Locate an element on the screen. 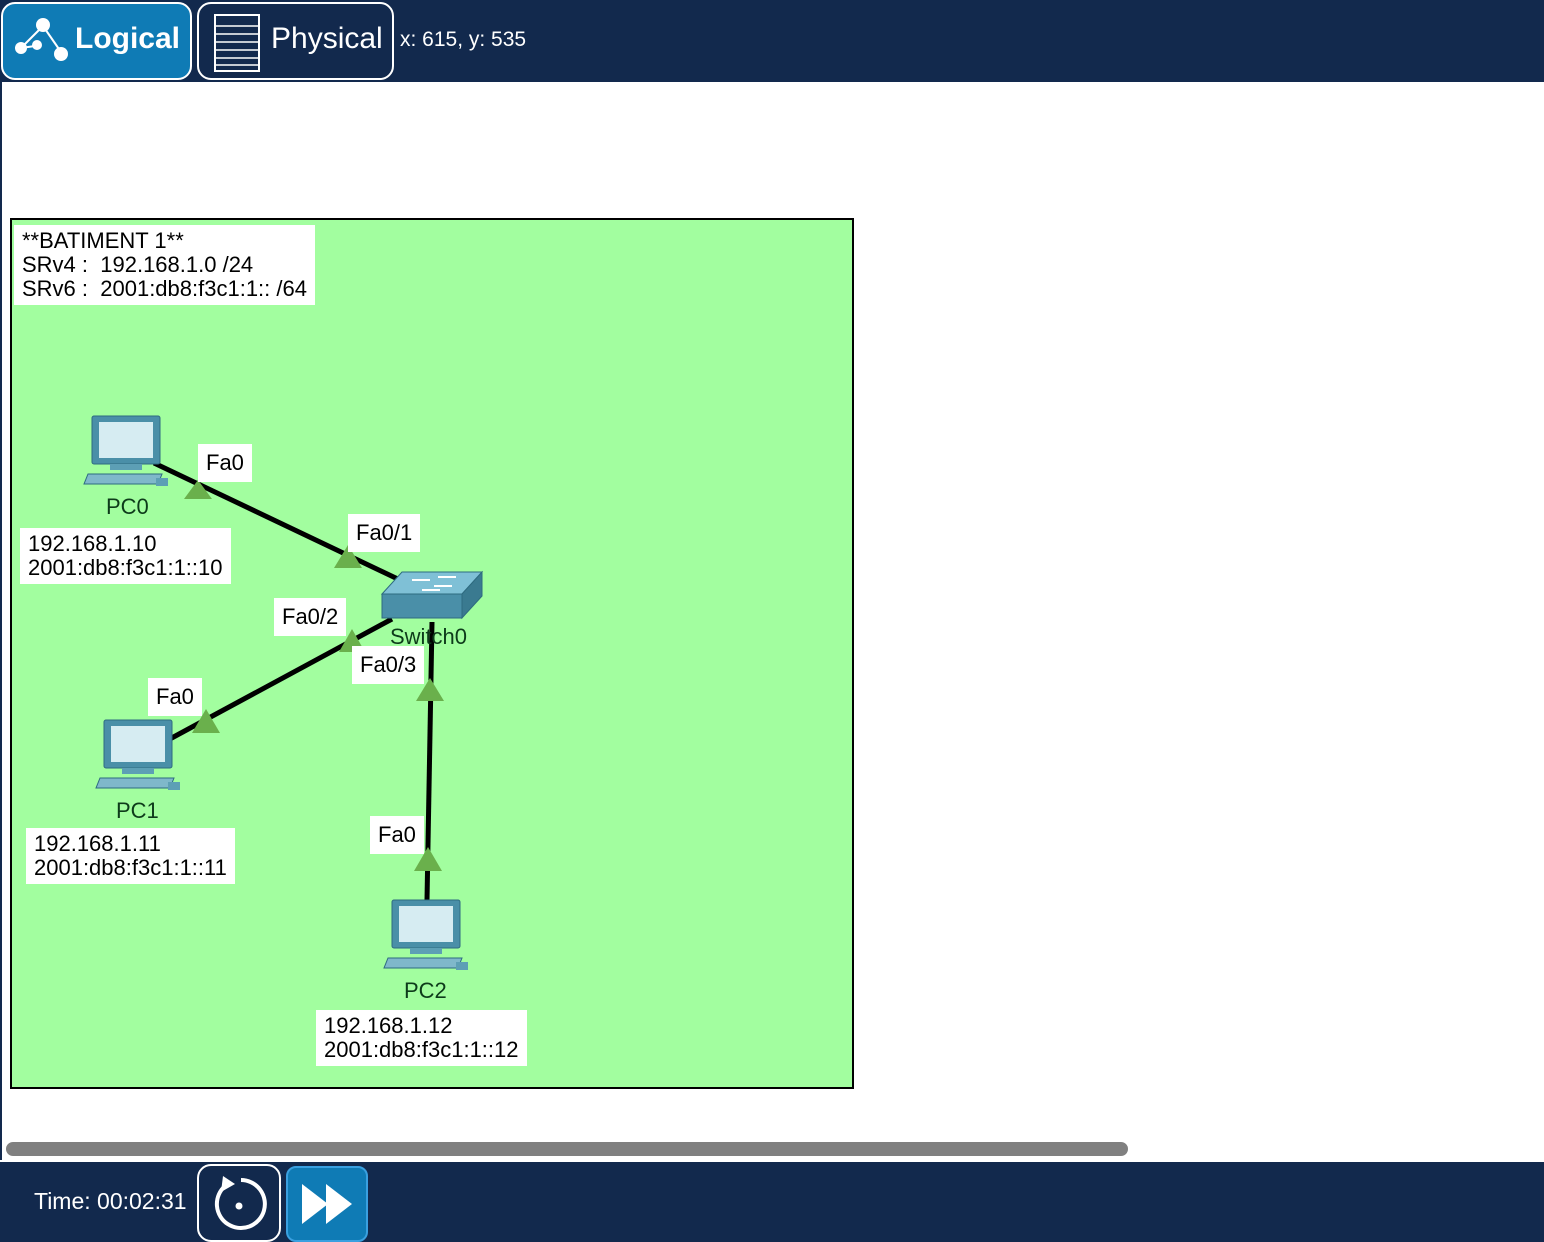 Image resolution: width=1544 pixels, height=1242 pixels. fast-forward-button is located at coordinates (327, 1204).